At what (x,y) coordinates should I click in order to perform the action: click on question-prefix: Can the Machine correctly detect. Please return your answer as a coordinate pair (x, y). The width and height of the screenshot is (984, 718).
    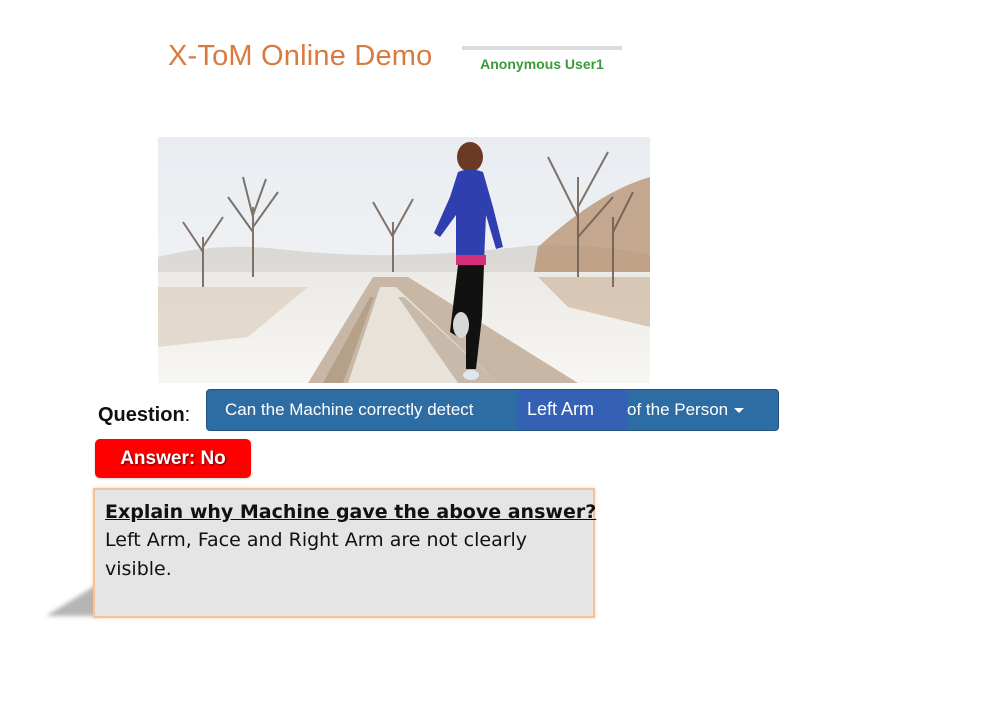
    Looking at the image, I should click on (349, 409).